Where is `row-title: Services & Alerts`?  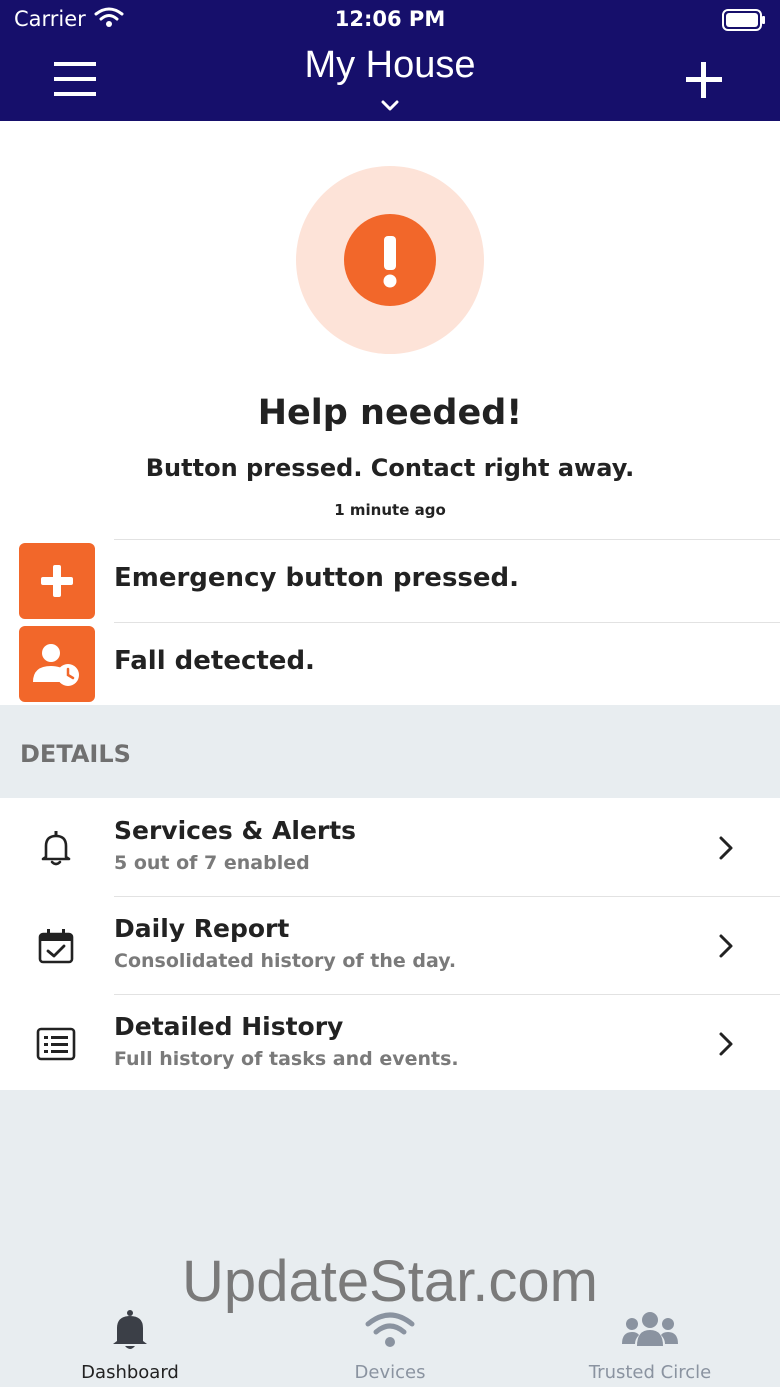 row-title: Services & Alerts is located at coordinates (235, 830).